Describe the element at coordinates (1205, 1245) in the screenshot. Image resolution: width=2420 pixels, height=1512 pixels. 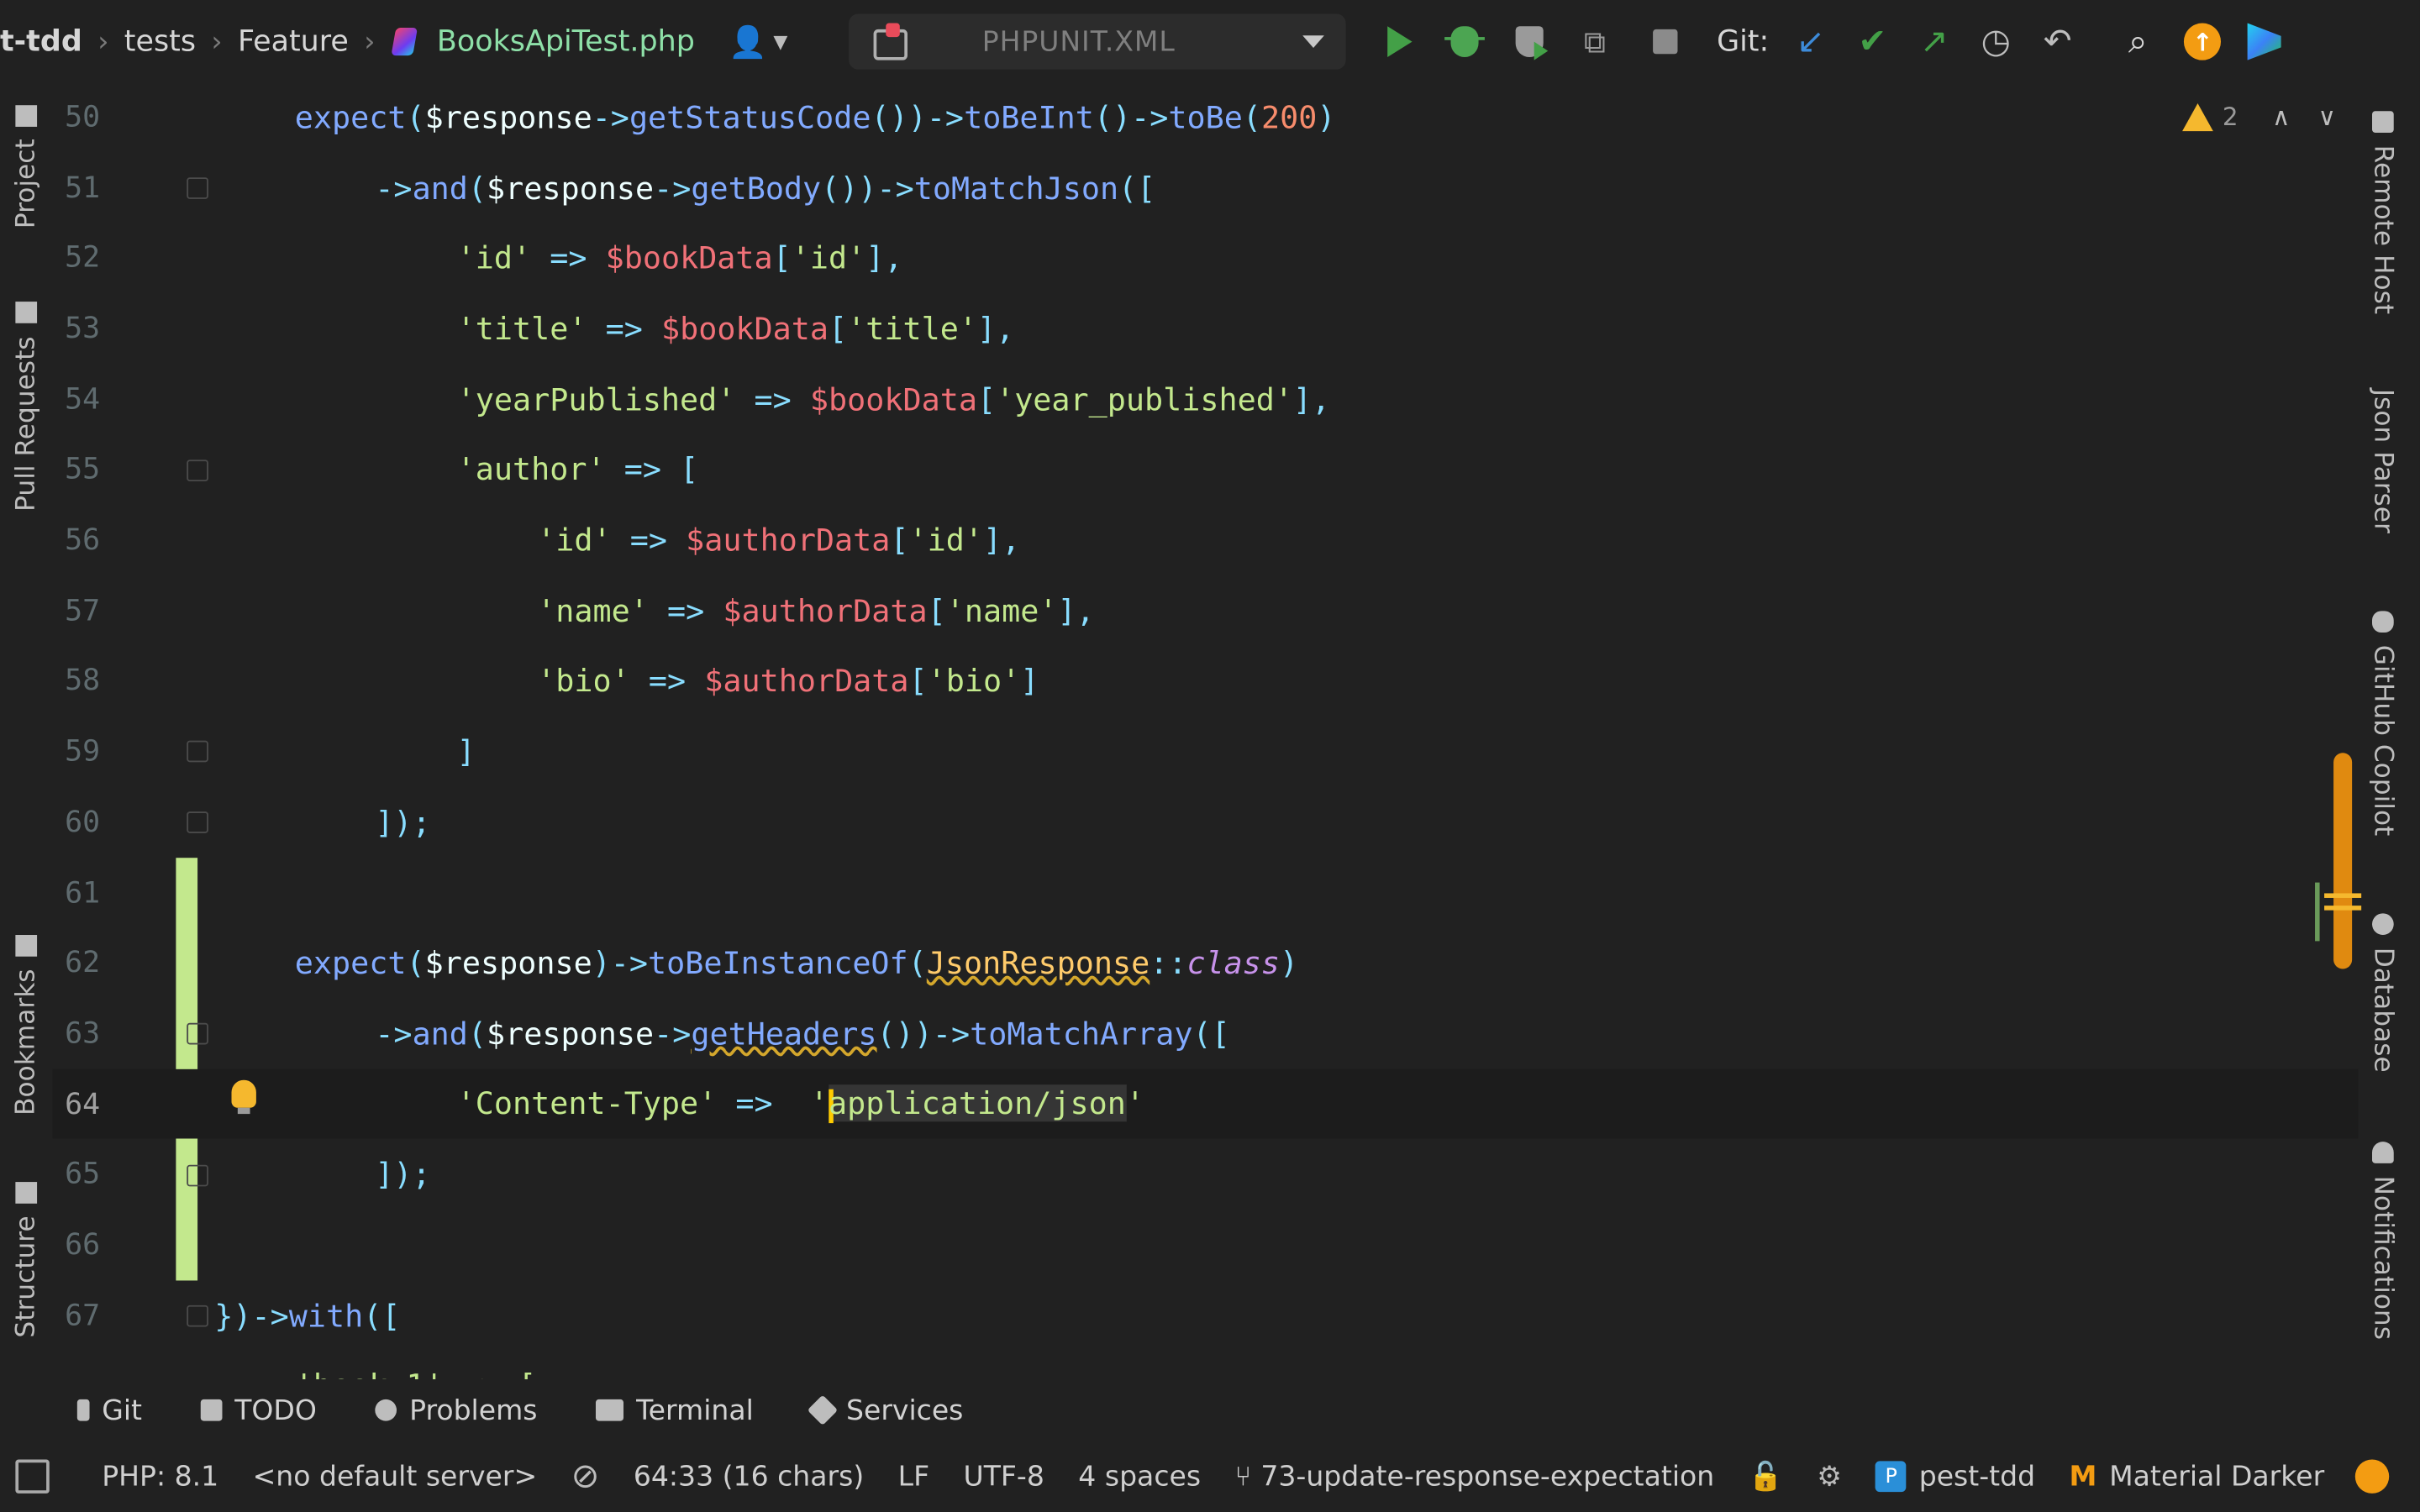
I see `code-line: 66` at that location.